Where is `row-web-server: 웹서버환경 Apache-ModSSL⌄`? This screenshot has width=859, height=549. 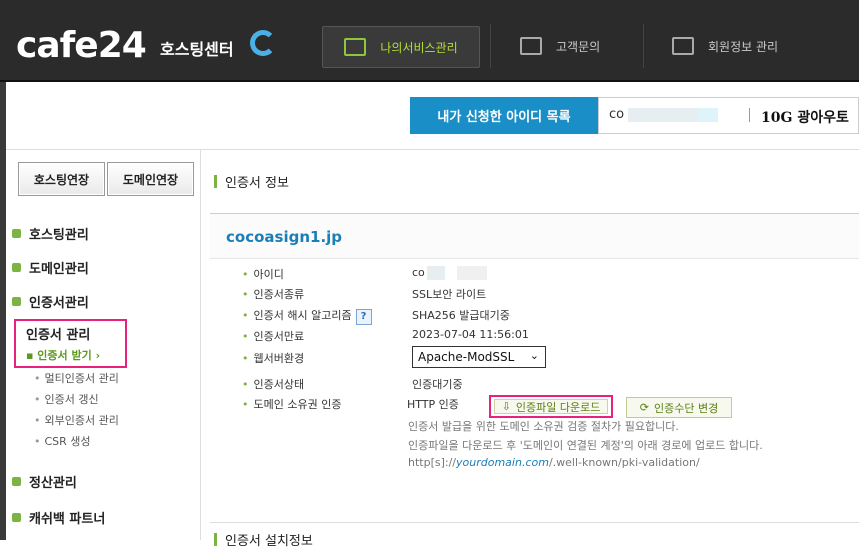
row-web-server: 웹서버환경 Apache-ModSSL⌄ is located at coordinates (550, 357).